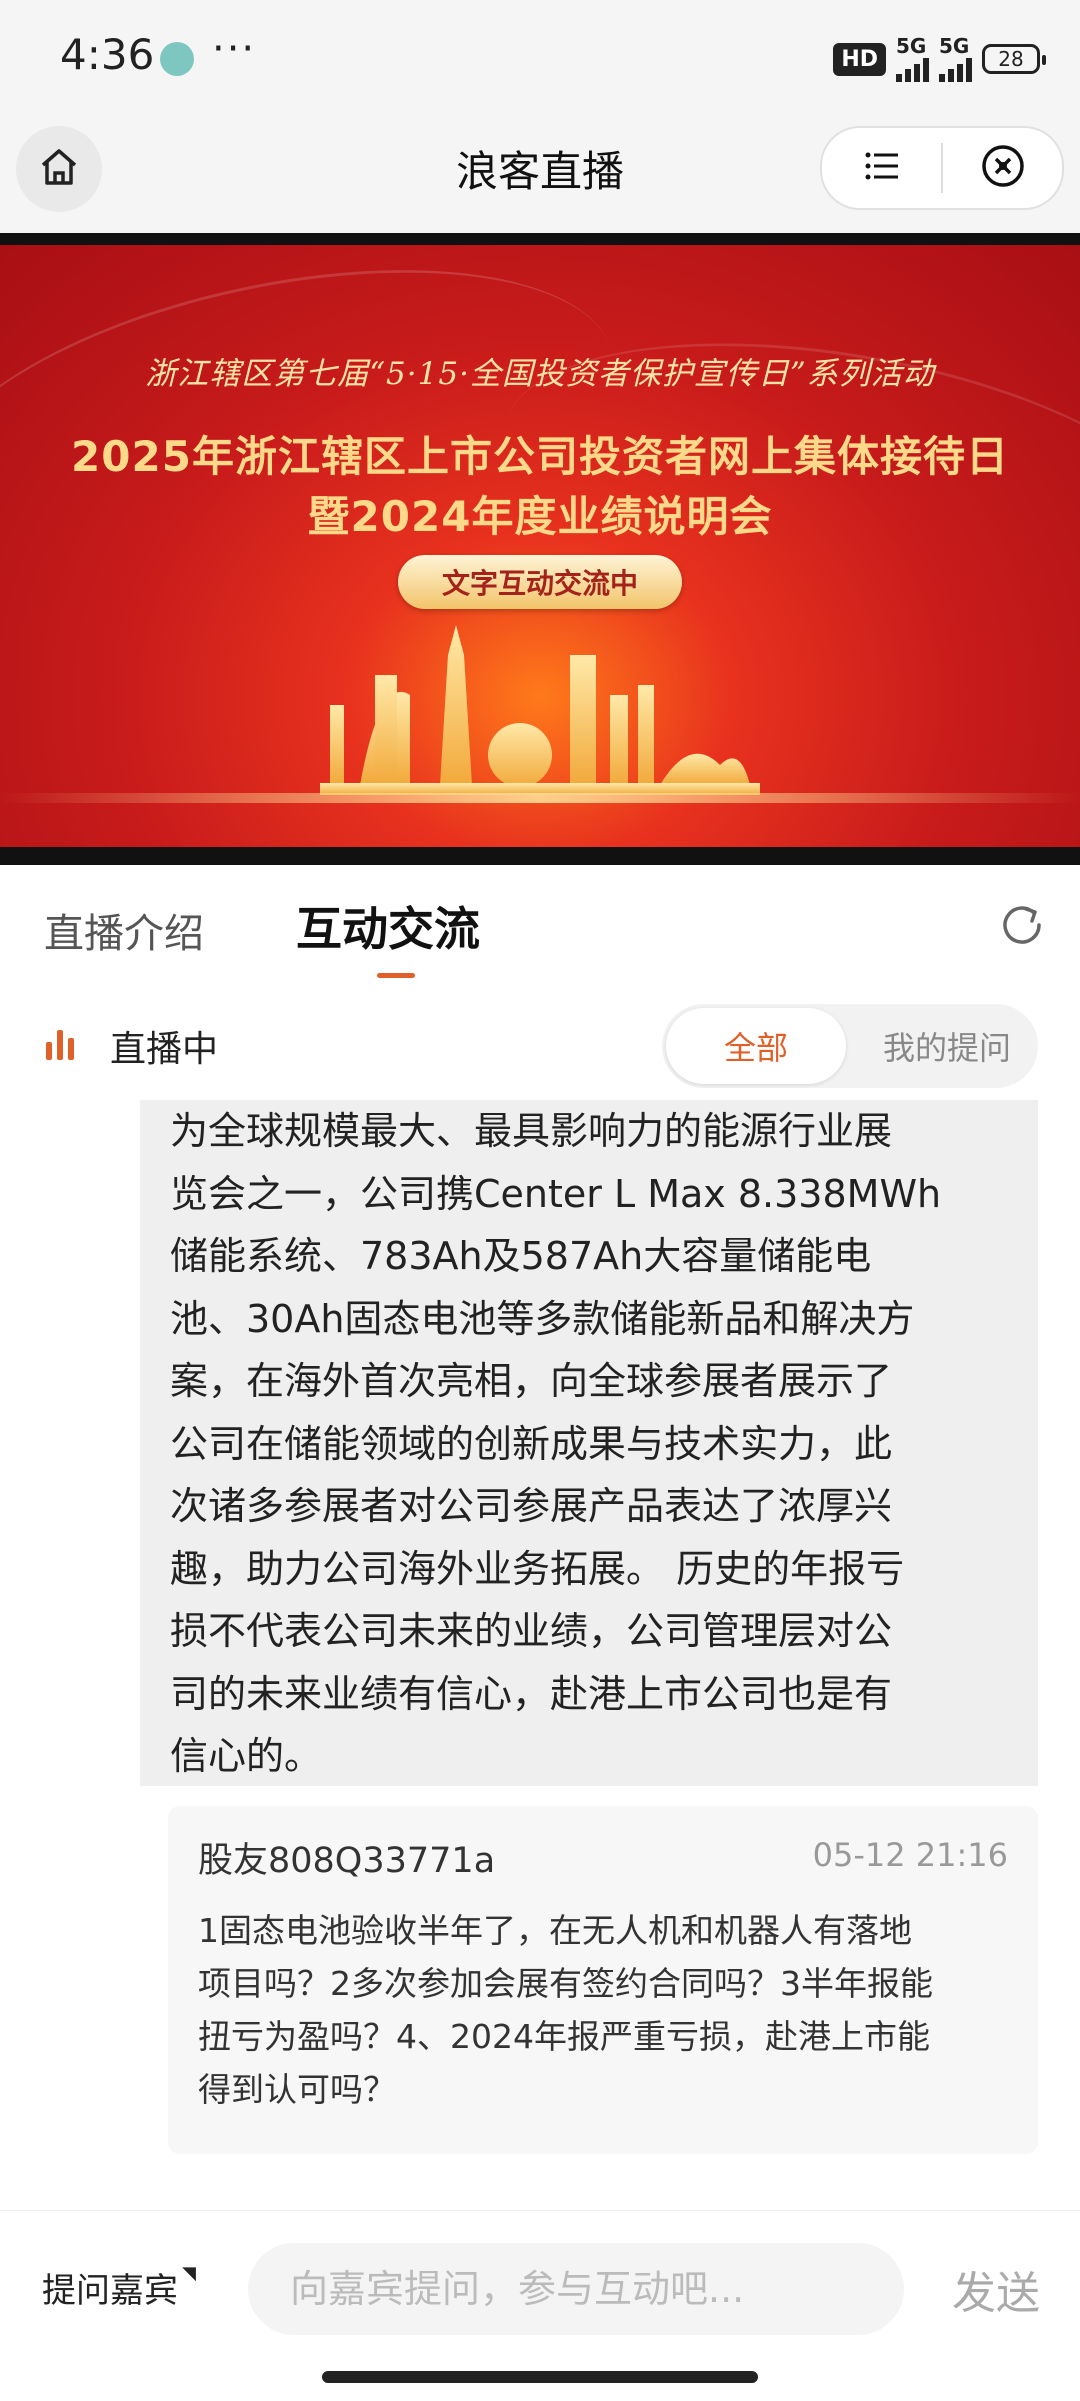 The width and height of the screenshot is (1080, 2401). What do you see at coordinates (189, 2273) in the screenshot?
I see `dropdown-corner-icon: ◥` at bounding box center [189, 2273].